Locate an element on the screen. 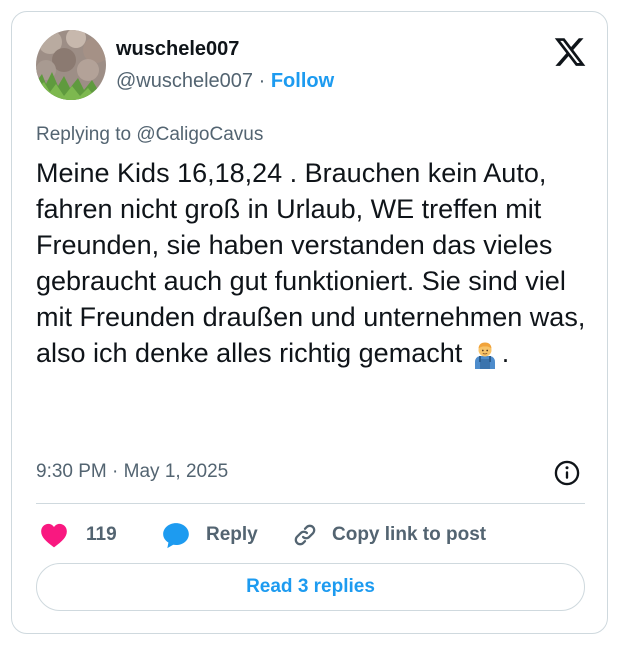  speech-bubble-icon is located at coordinates (176, 536).